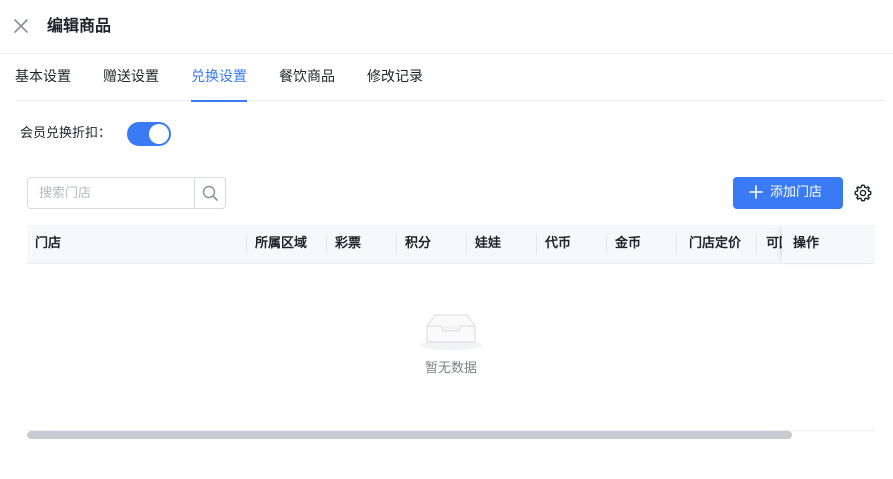 The width and height of the screenshot is (893, 479). I want to click on tab-catering-products: 餐饮商品, so click(307, 77).